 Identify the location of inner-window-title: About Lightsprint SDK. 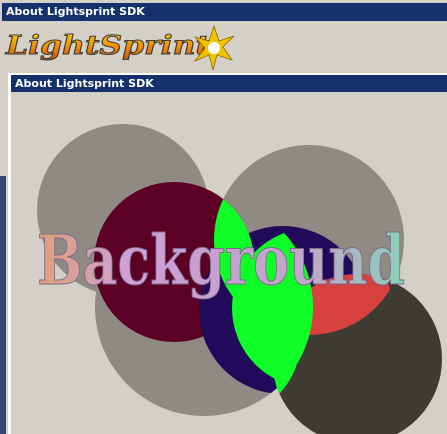
(229, 83).